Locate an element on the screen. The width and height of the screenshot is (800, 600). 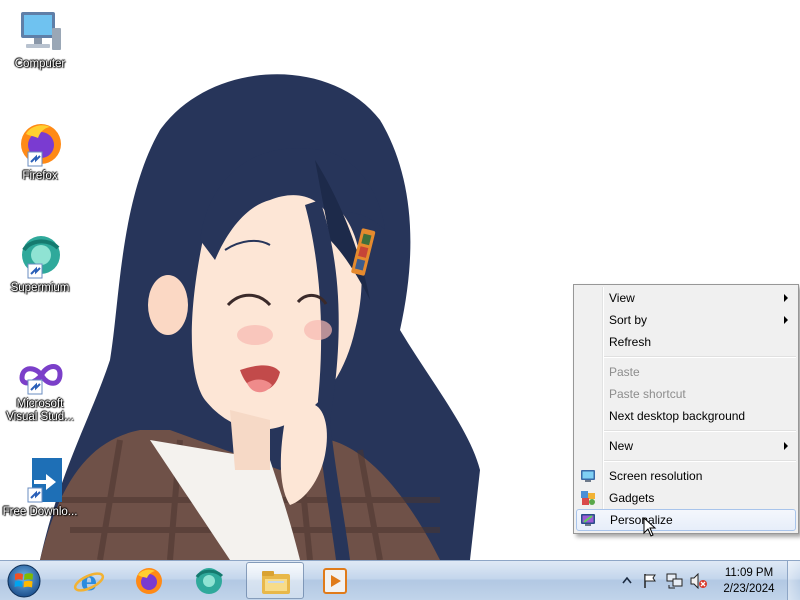
menu-item-label: Gadgets is located at coordinates (632, 498).